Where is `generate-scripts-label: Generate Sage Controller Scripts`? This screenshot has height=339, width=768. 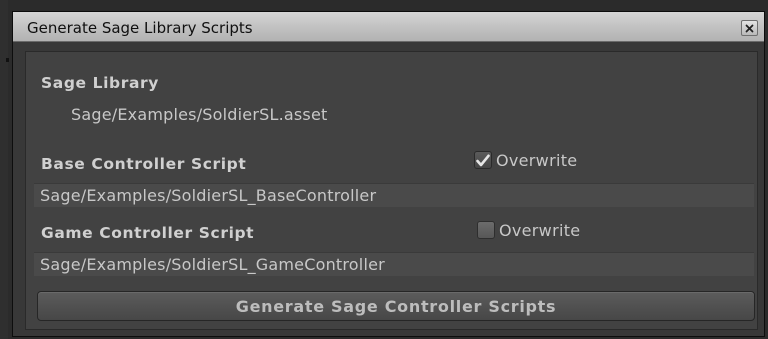 generate-scripts-label: Generate Sage Controller Scripts is located at coordinates (396, 306).